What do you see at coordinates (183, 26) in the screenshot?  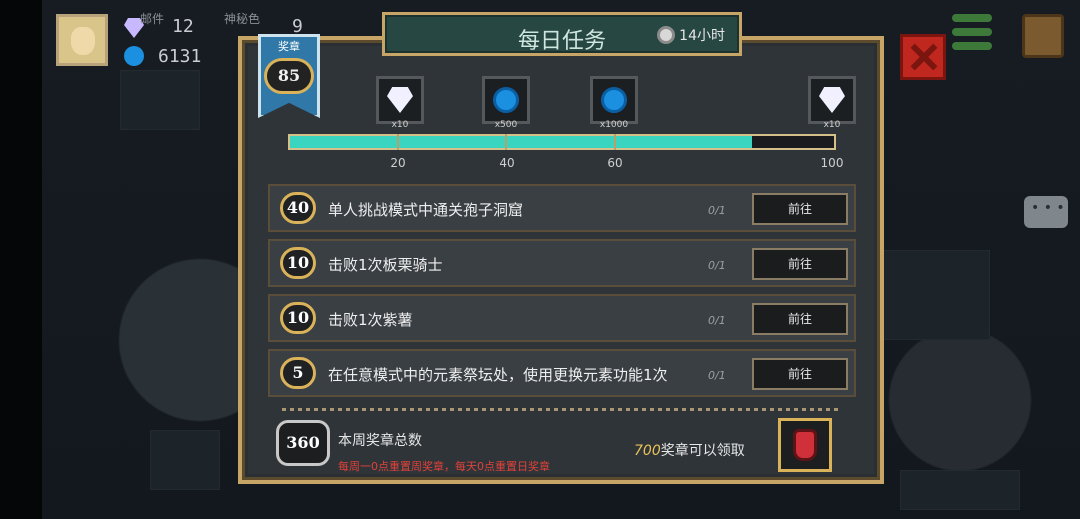 I see `stat1-value: 12` at bounding box center [183, 26].